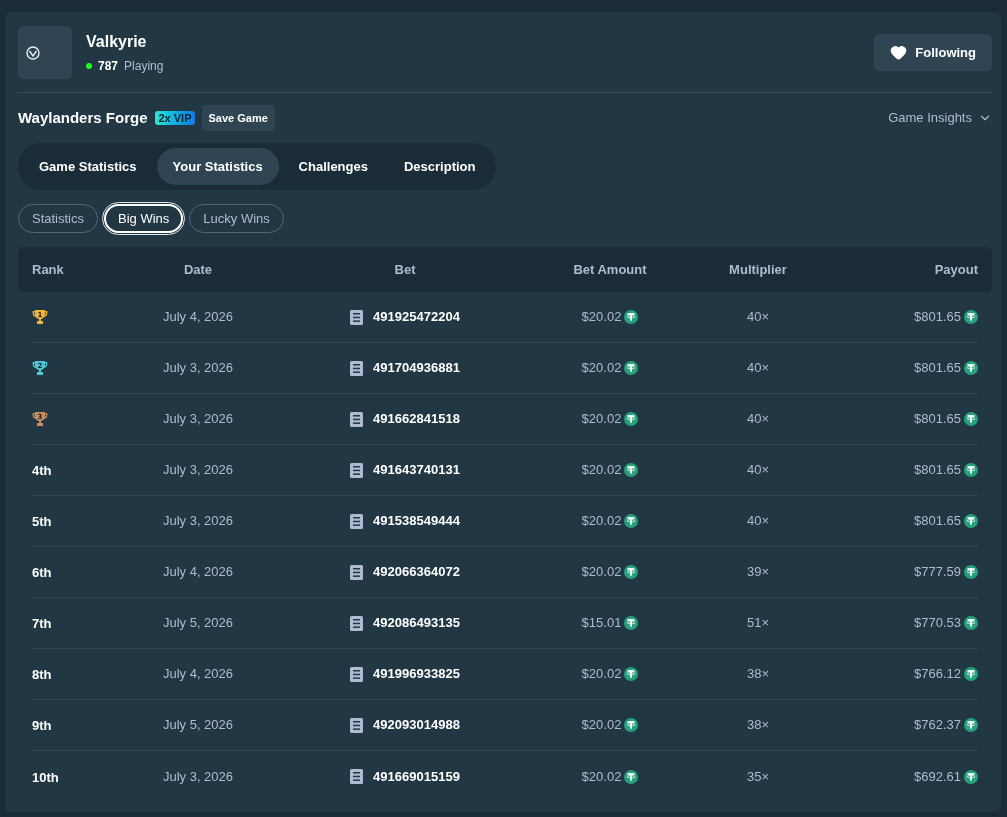 The image size is (1007, 817). What do you see at coordinates (416, 674) in the screenshot?
I see `bet-id-link: 491996933825` at bounding box center [416, 674].